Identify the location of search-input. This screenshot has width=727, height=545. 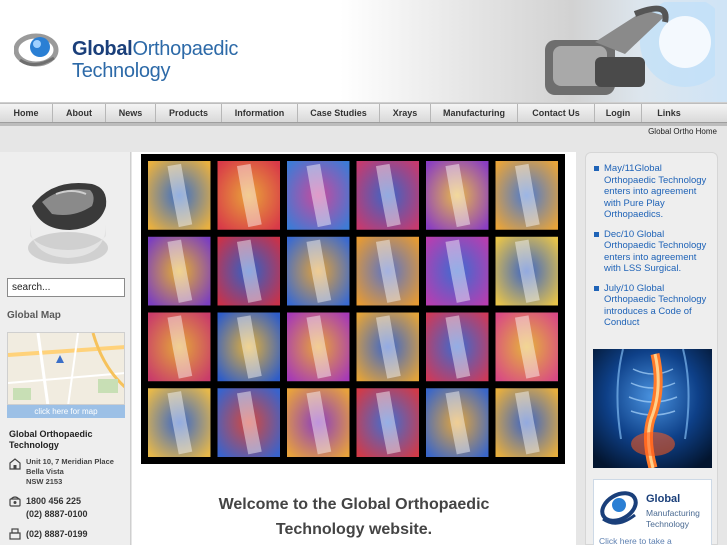
(66, 287).